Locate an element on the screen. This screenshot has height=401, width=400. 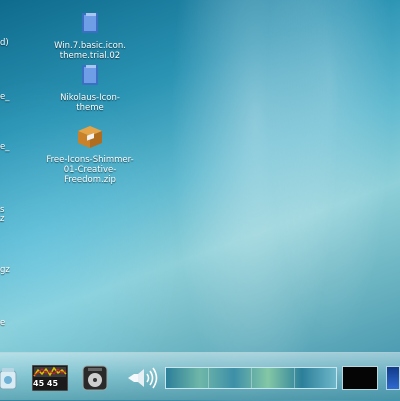
desktop-icon-label: Freedom.zip is located at coordinates (90, 180).